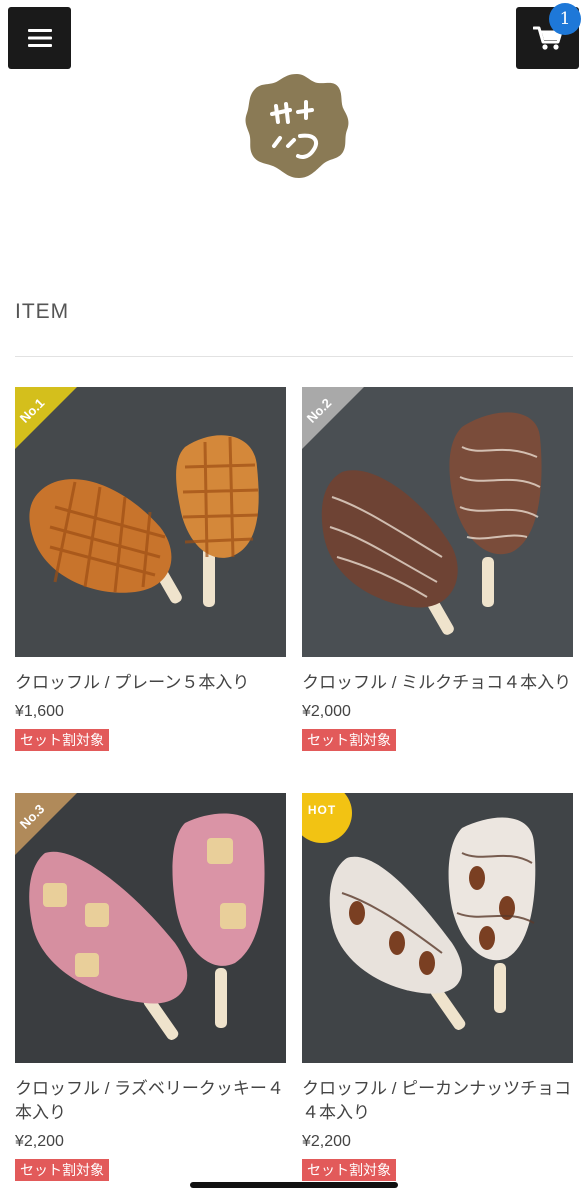 The image size is (587, 1200). What do you see at coordinates (150, 1101) in the screenshot?
I see `product-name: クロッフル / ラズベリークッキー４本入り` at bounding box center [150, 1101].